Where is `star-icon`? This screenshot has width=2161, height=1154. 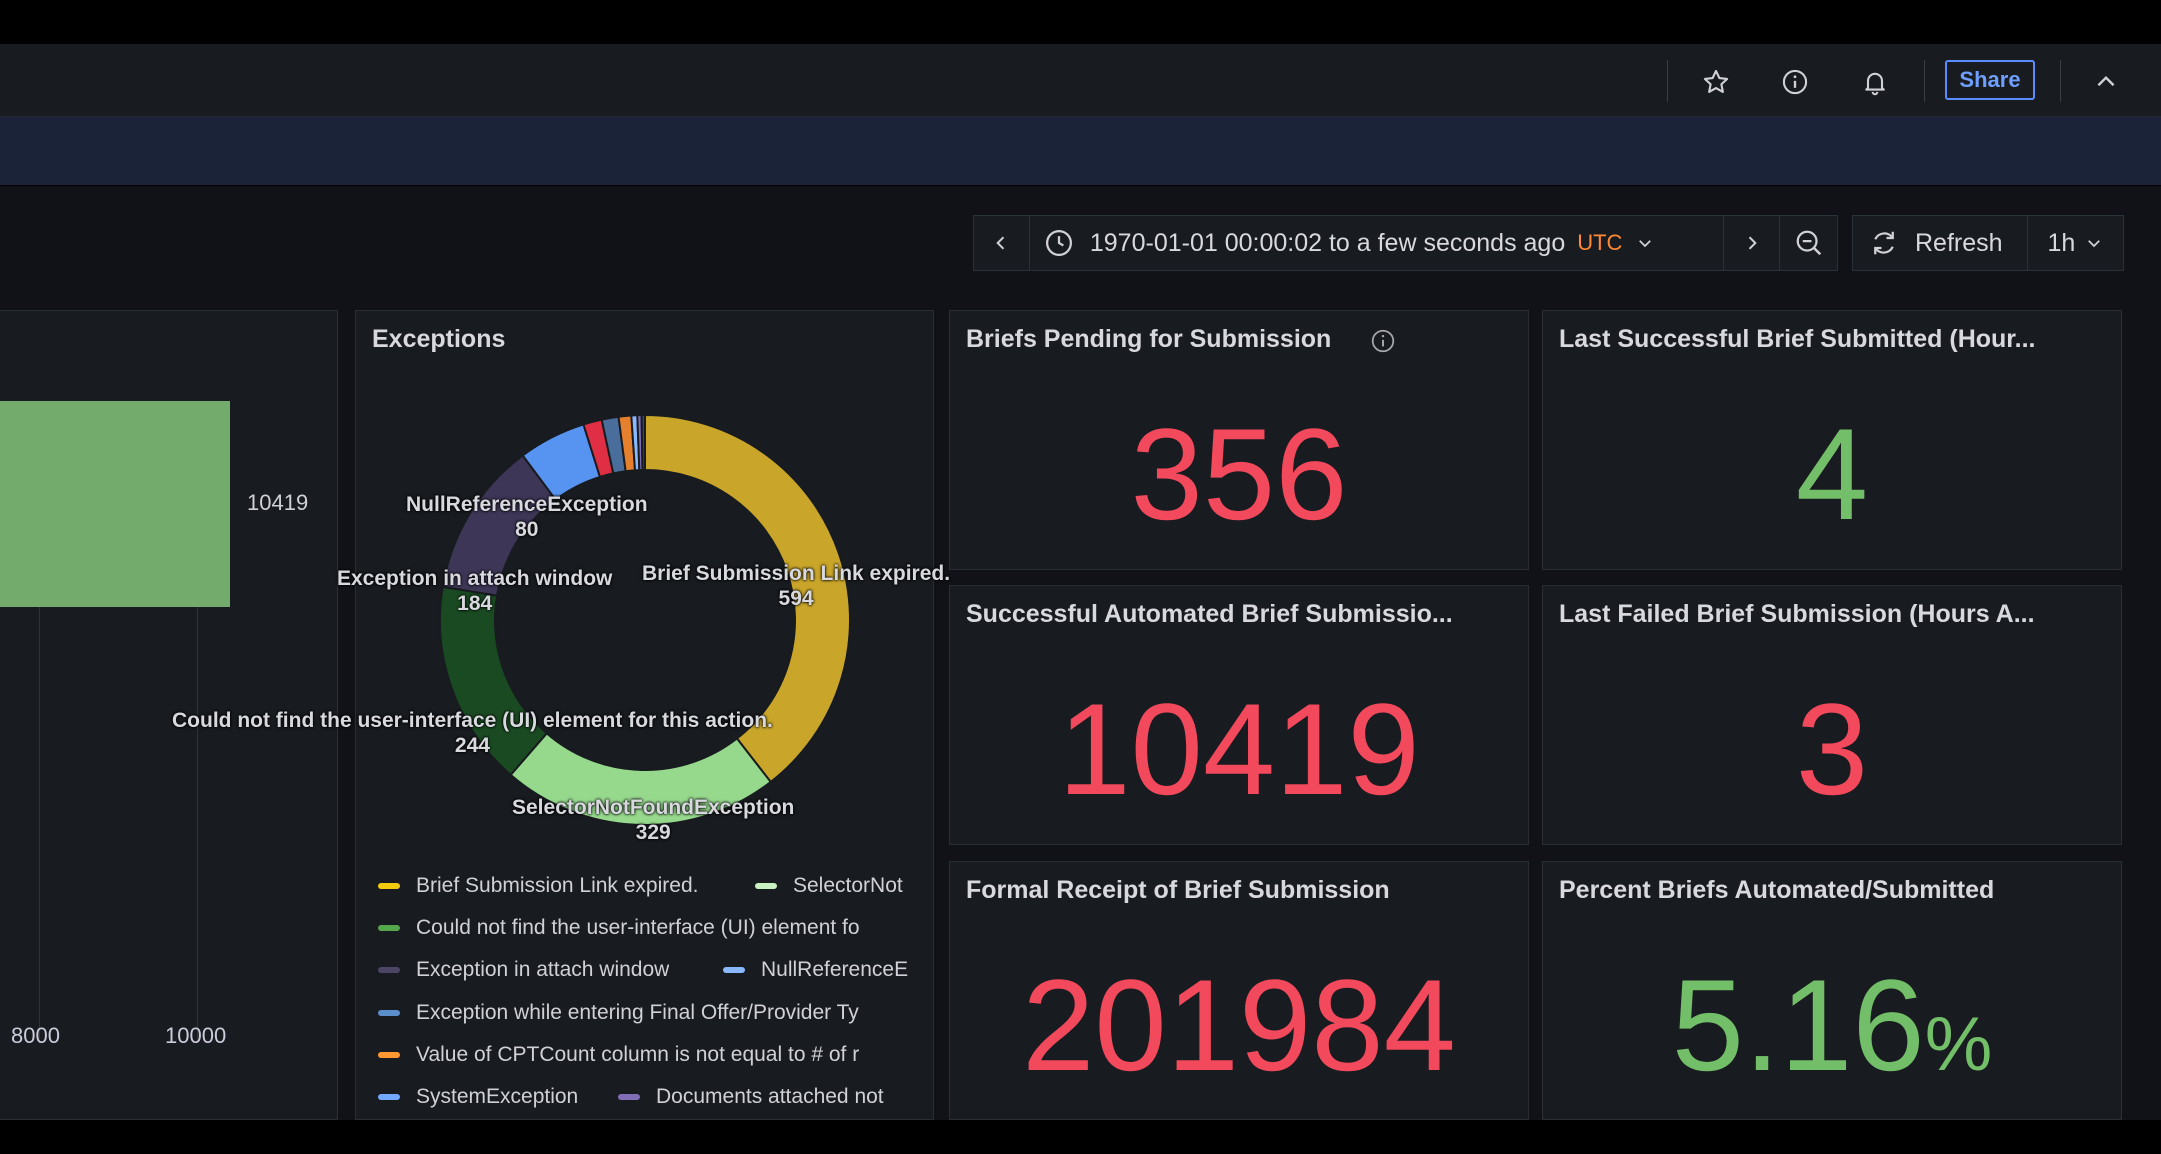
star-icon is located at coordinates (1716, 82).